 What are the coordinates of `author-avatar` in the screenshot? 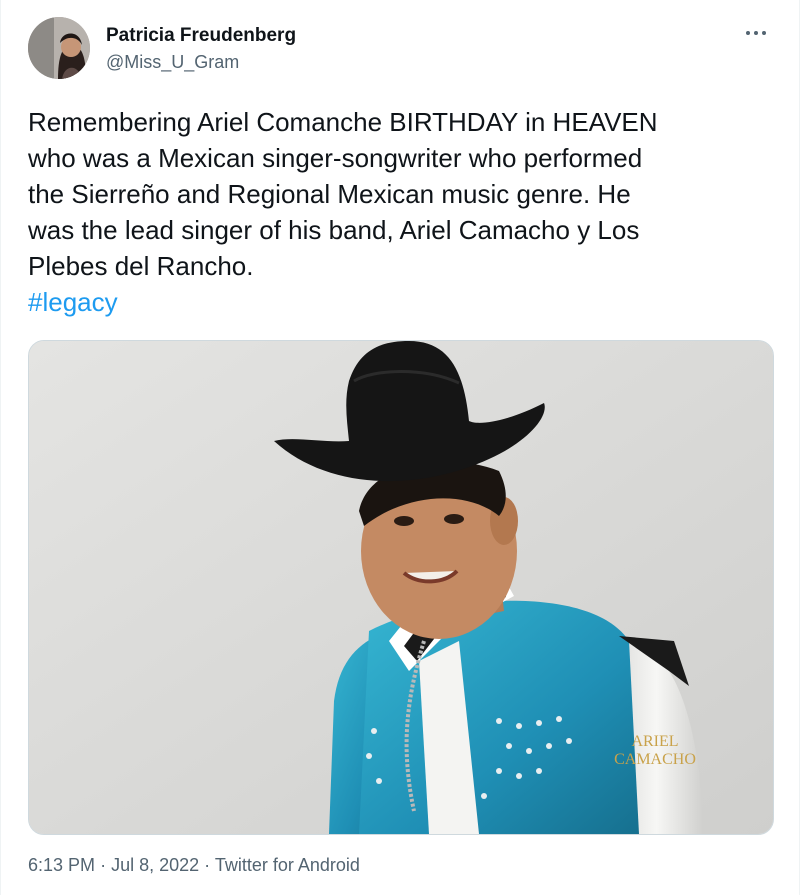 It's located at (59, 48).